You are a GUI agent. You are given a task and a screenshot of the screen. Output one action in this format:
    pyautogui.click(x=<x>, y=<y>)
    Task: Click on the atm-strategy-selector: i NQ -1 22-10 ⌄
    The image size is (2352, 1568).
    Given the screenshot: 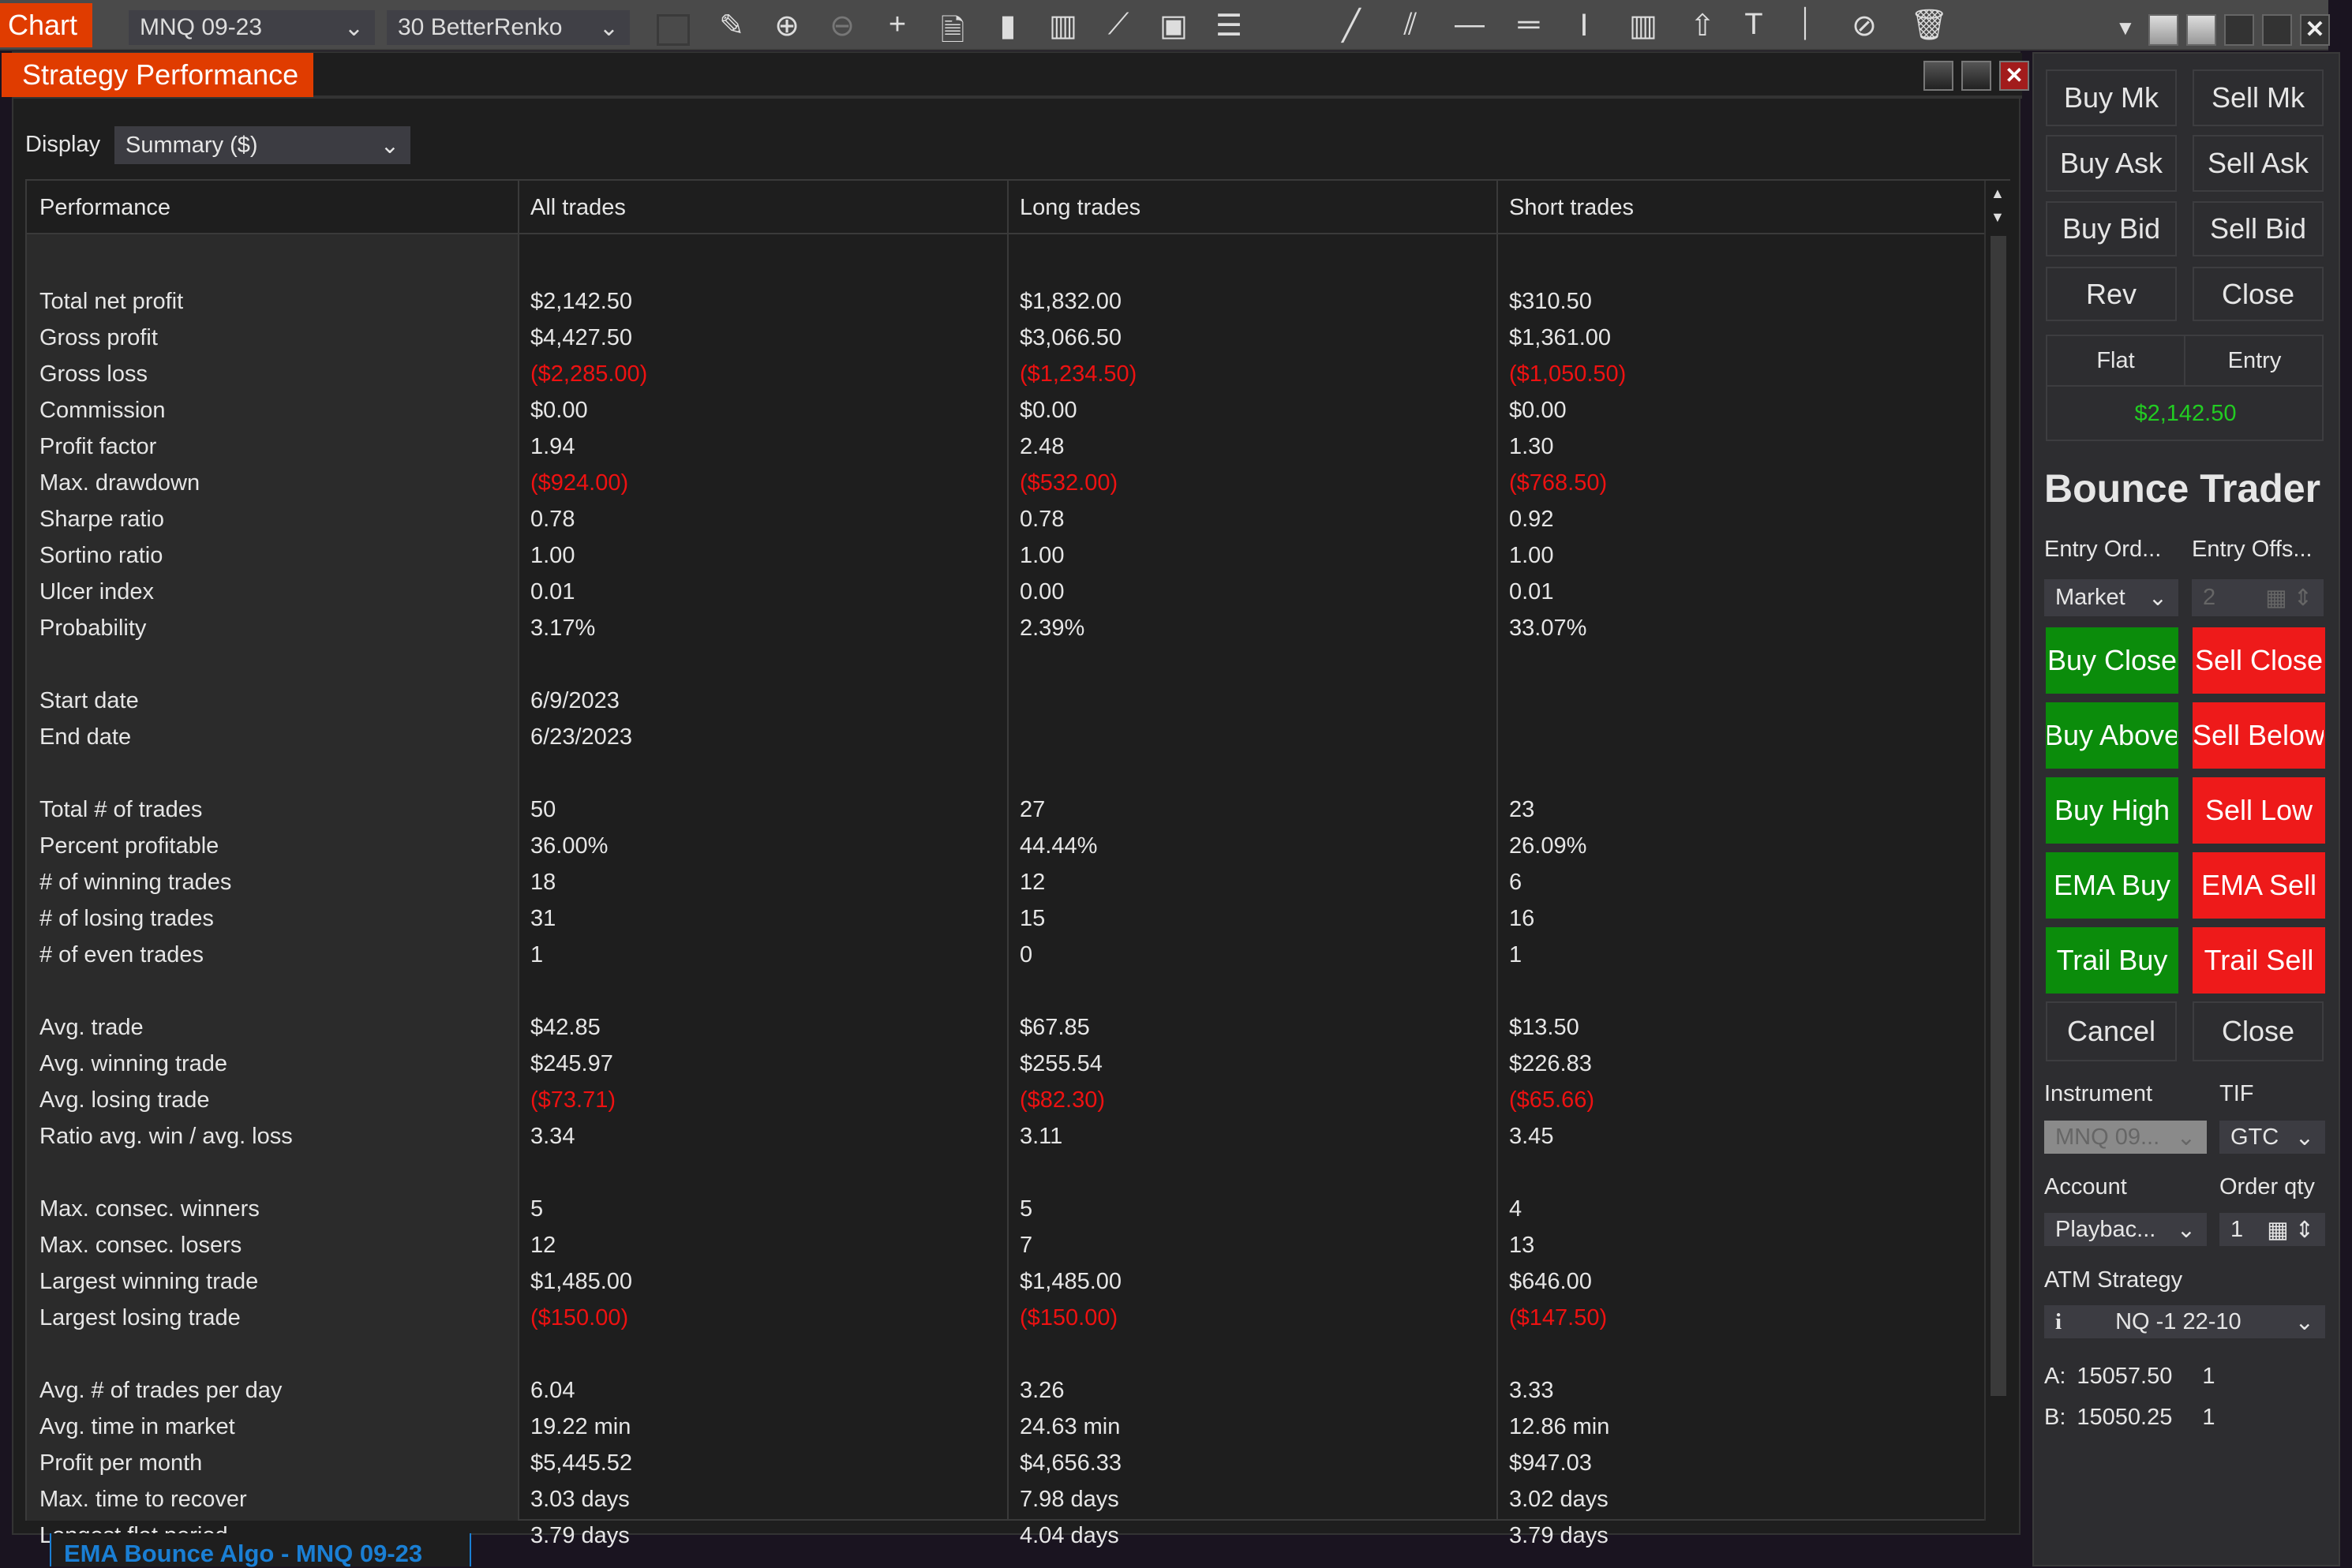 What is the action you would take?
    pyautogui.click(x=2184, y=1322)
    